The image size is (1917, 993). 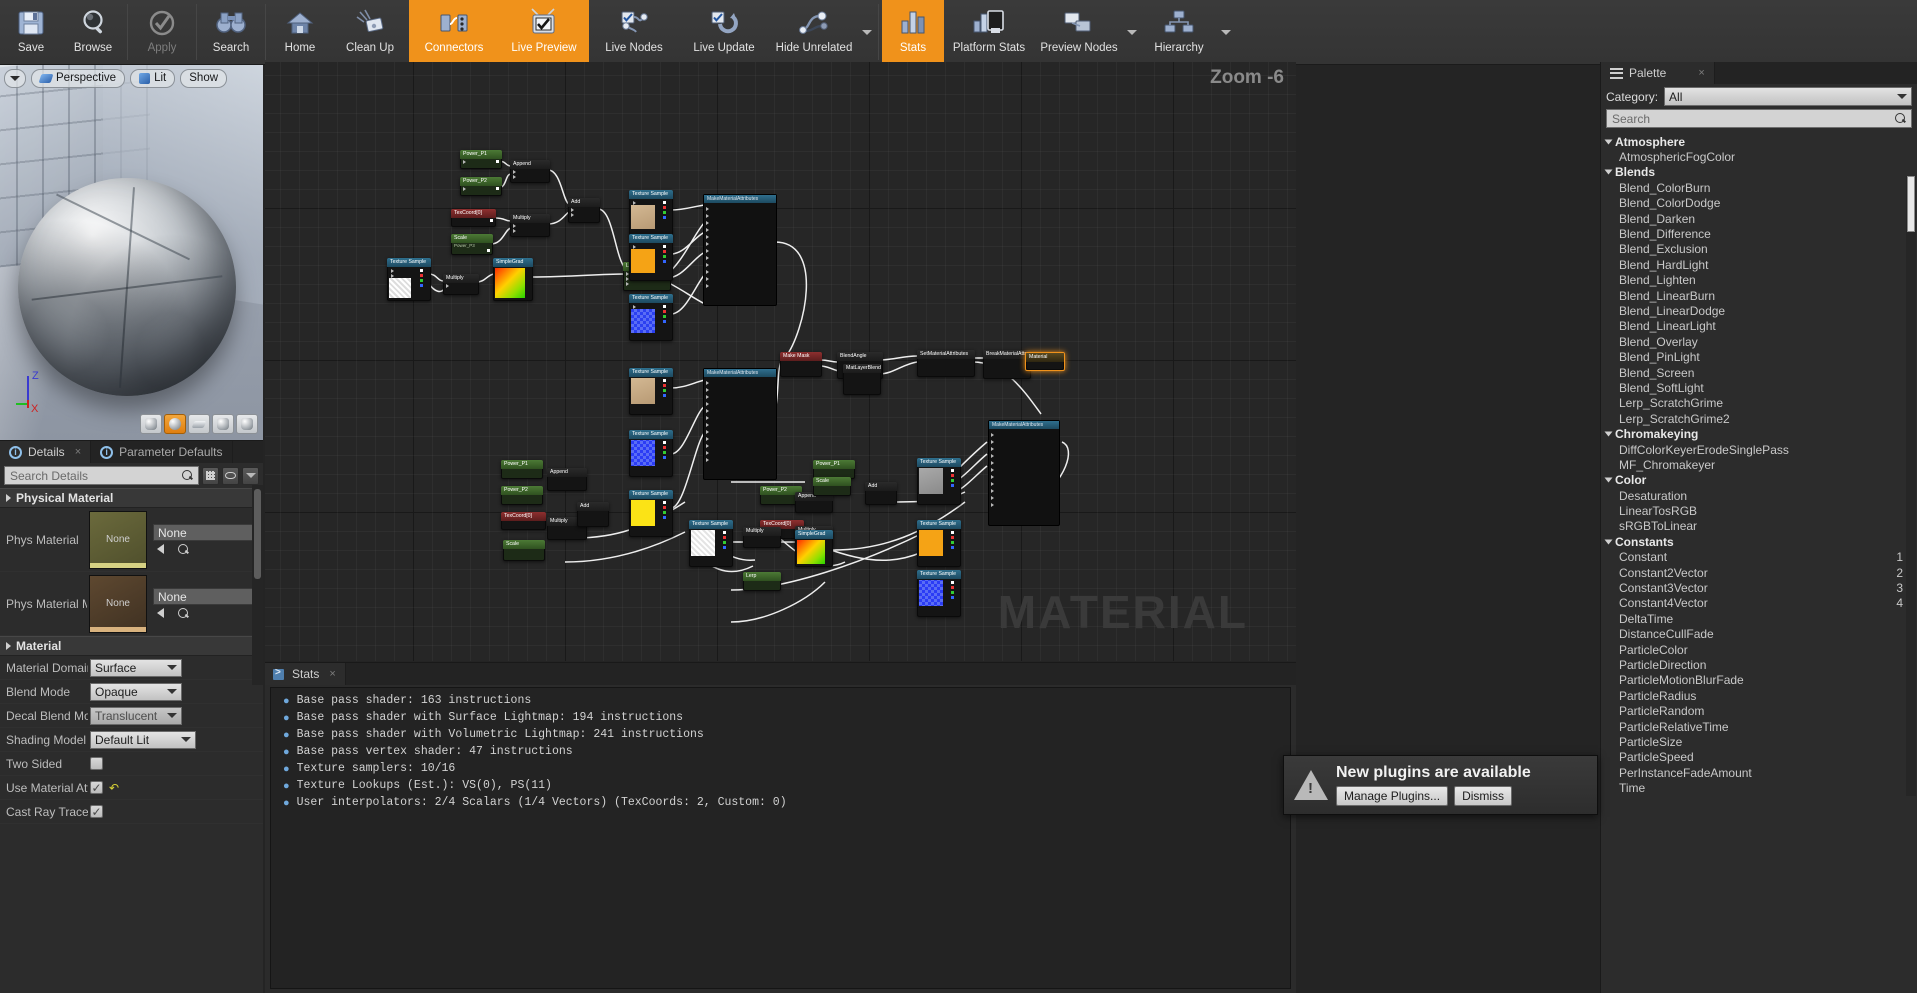 I want to click on make-material-attributes-node: MakeMaterialAttributes, so click(x=1024, y=473).